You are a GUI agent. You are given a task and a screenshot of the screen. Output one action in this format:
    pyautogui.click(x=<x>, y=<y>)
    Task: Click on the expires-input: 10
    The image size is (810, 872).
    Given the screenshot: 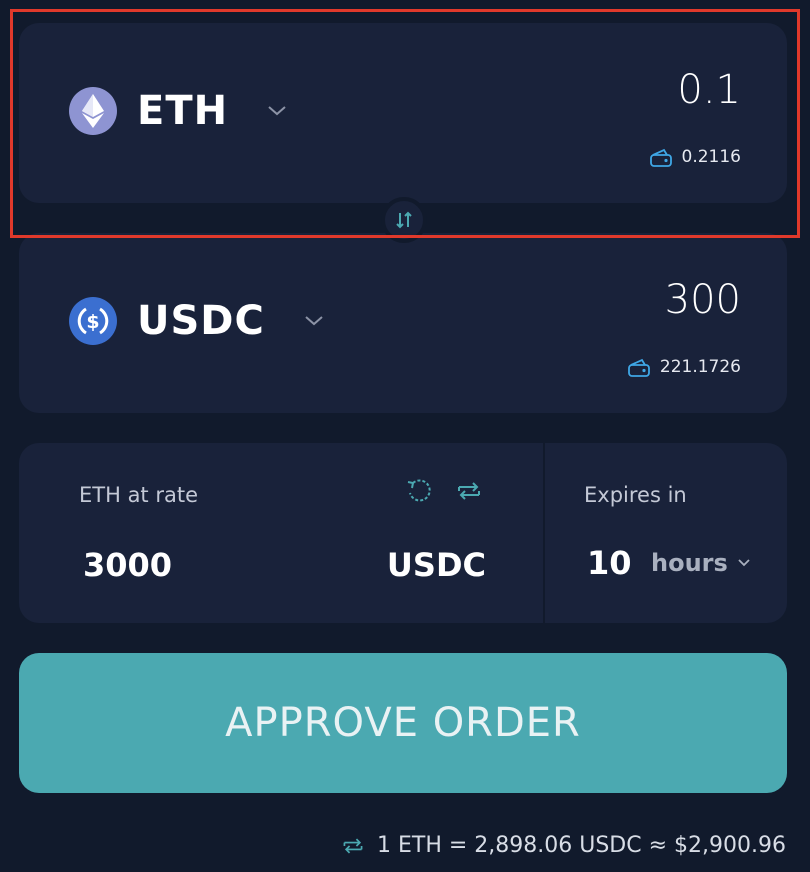 What is the action you would take?
    pyautogui.click(x=609, y=563)
    